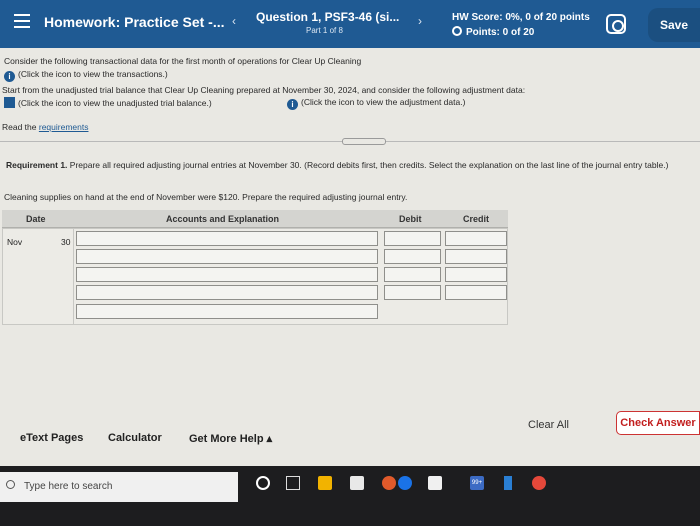  What do you see at coordinates (9, 102) in the screenshot?
I see `document-icon` at bounding box center [9, 102].